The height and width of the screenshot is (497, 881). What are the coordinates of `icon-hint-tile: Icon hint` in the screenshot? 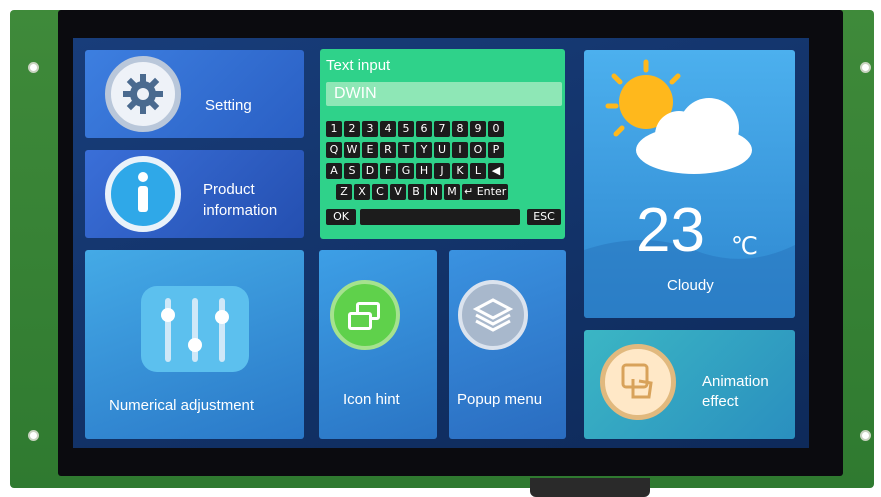 It's located at (378, 344).